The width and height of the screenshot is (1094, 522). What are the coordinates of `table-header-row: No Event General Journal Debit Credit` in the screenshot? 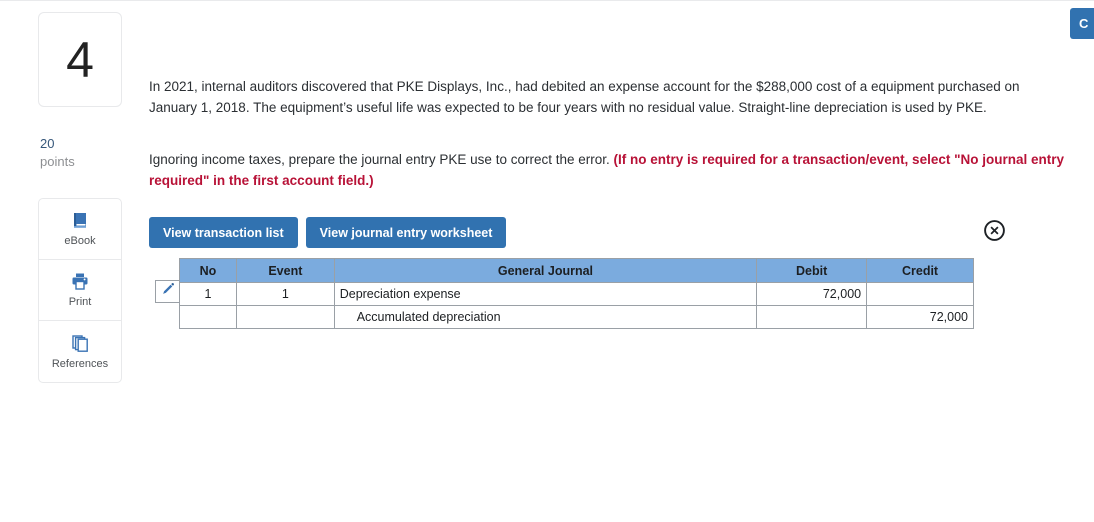 It's located at (576, 270).